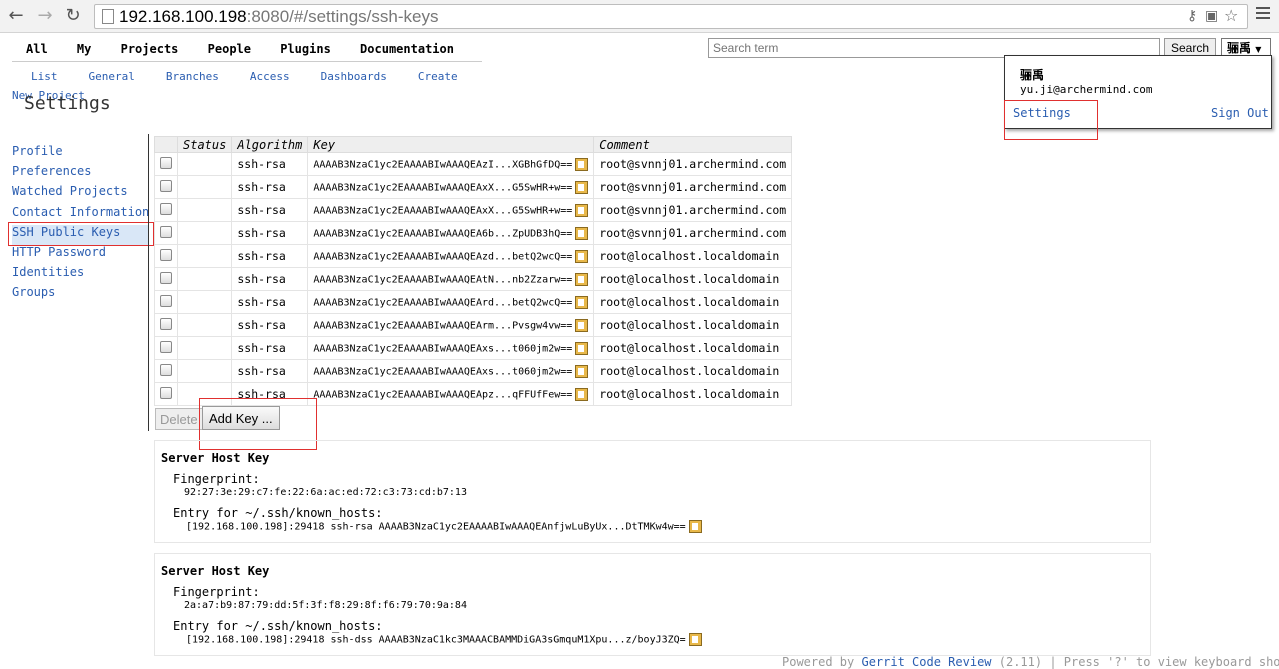 The height and width of the screenshot is (669, 1279). What do you see at coordinates (1211, 16) in the screenshot?
I see `translate-icon: ▣` at bounding box center [1211, 16].